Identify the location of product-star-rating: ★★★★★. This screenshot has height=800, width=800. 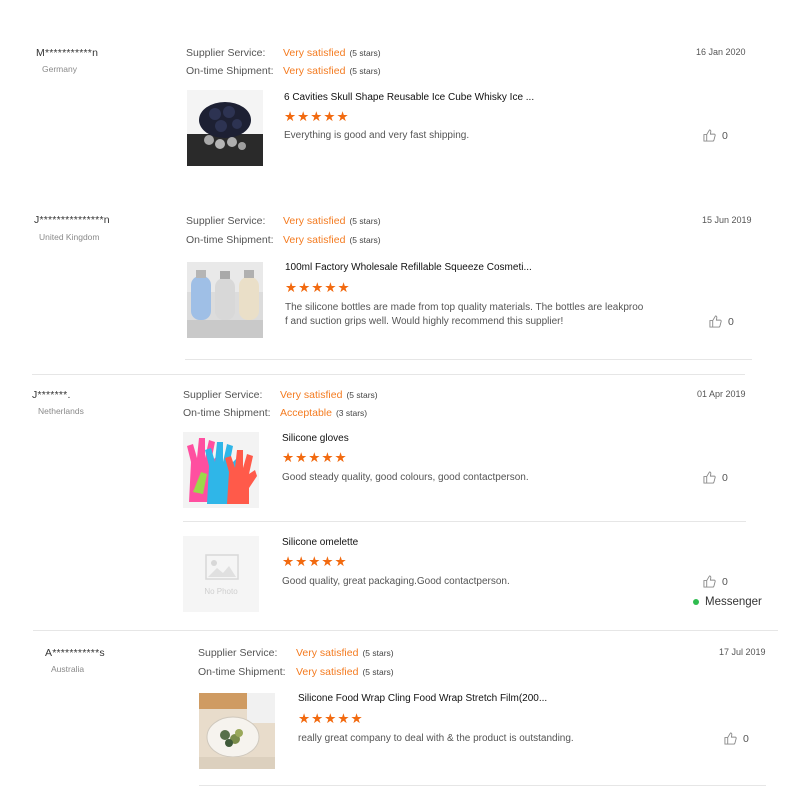
(331, 719).